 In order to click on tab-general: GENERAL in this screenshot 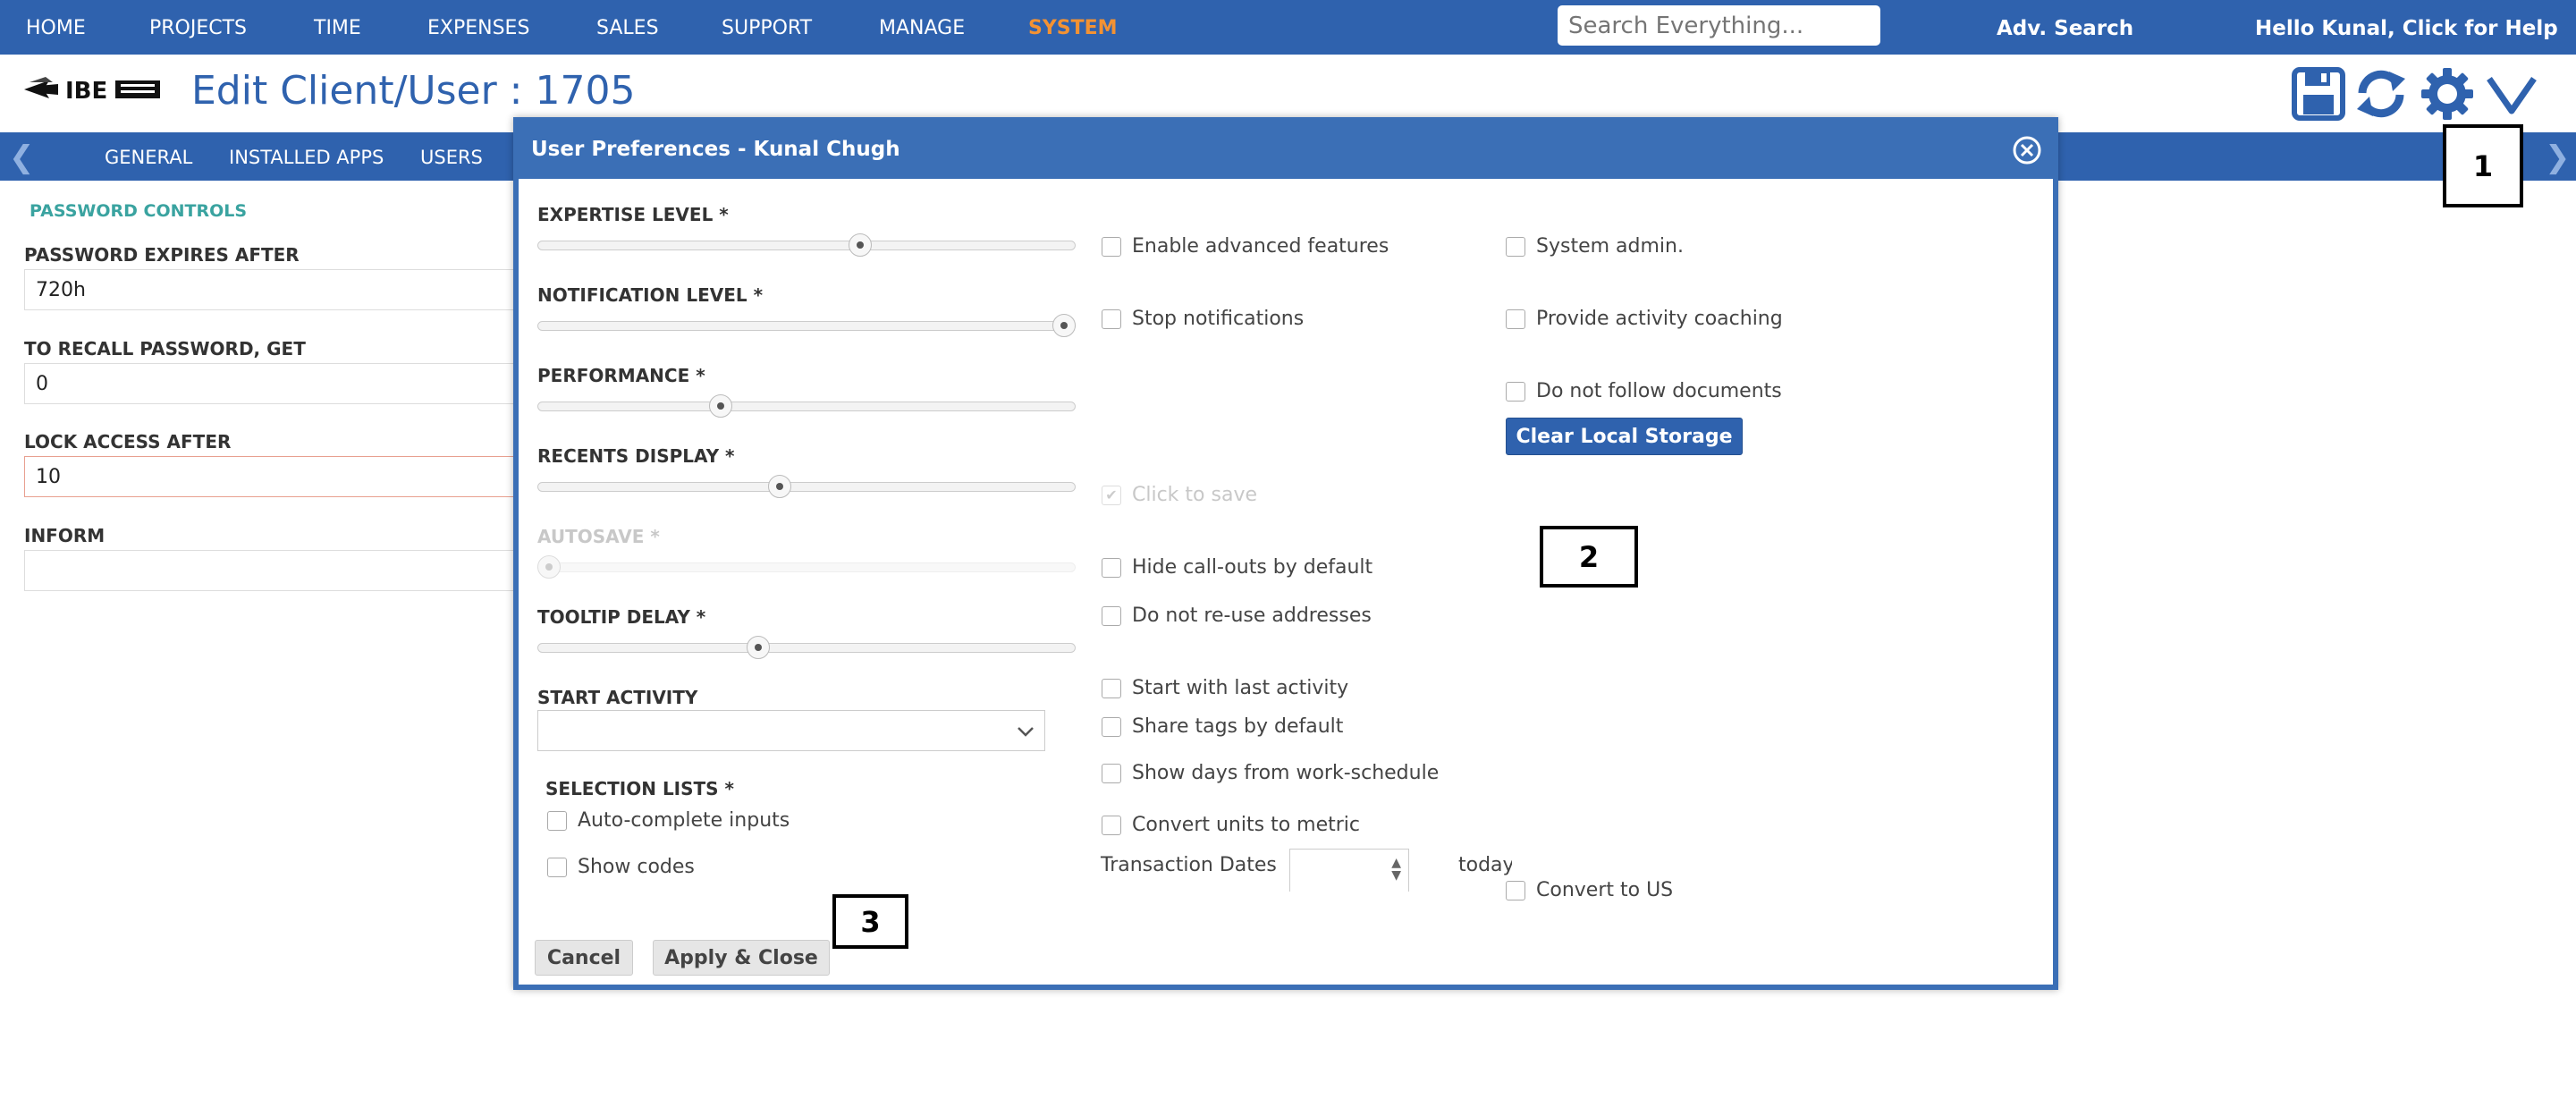, I will do `click(148, 157)`.